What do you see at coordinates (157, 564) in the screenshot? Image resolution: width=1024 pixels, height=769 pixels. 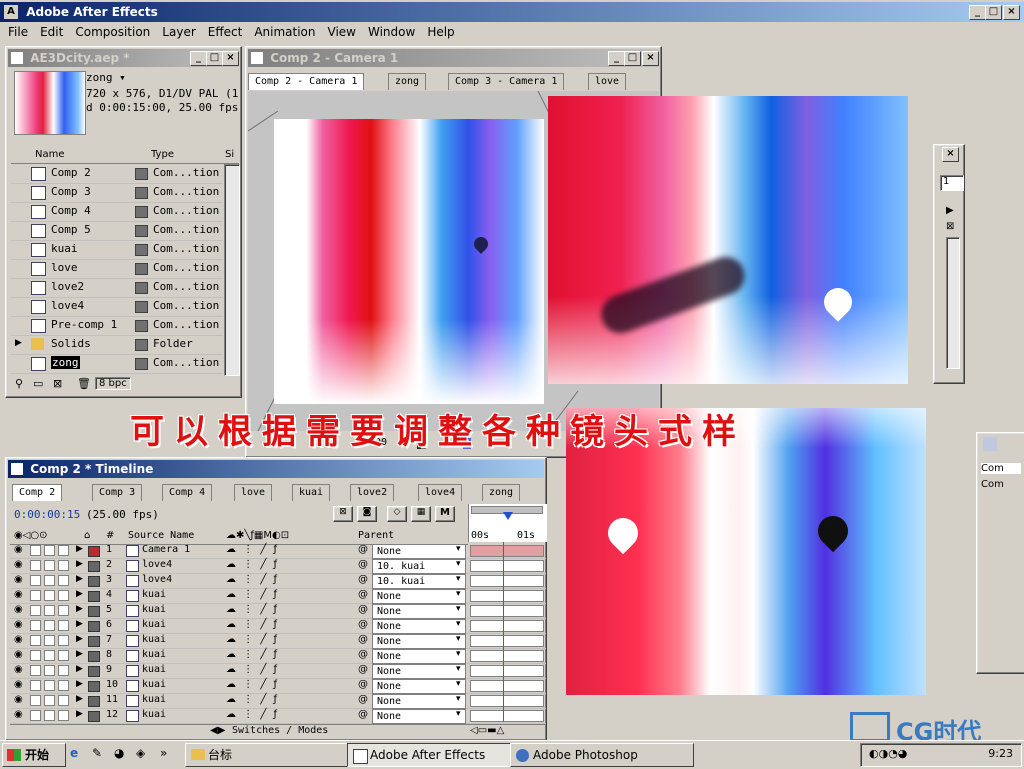 I see `layer-source-name: love4` at bounding box center [157, 564].